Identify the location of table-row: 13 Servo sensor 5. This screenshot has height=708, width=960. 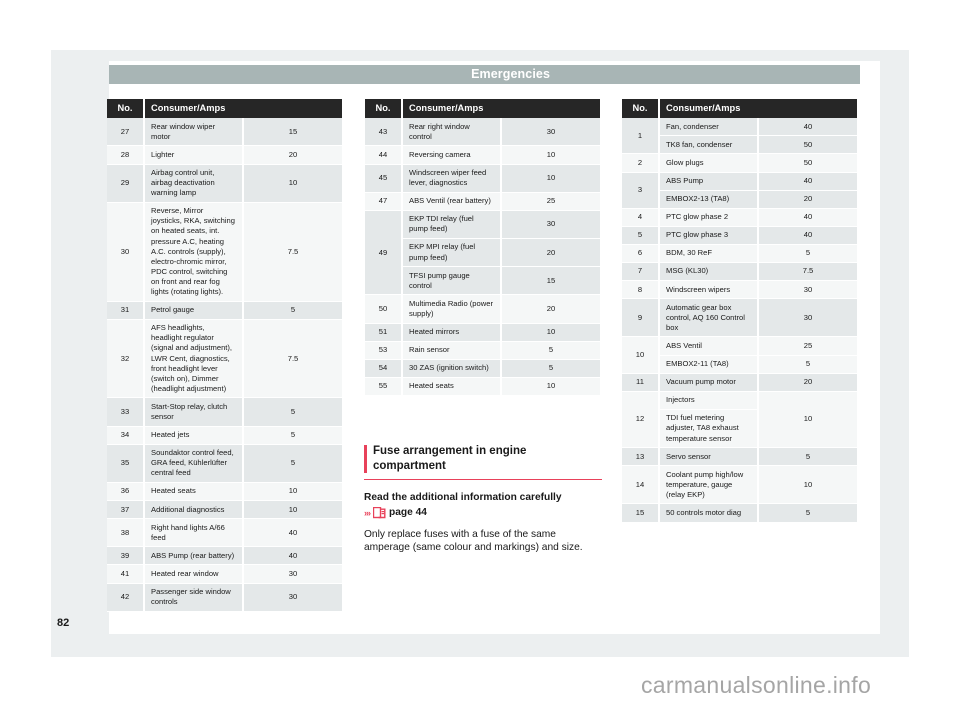
(739, 457).